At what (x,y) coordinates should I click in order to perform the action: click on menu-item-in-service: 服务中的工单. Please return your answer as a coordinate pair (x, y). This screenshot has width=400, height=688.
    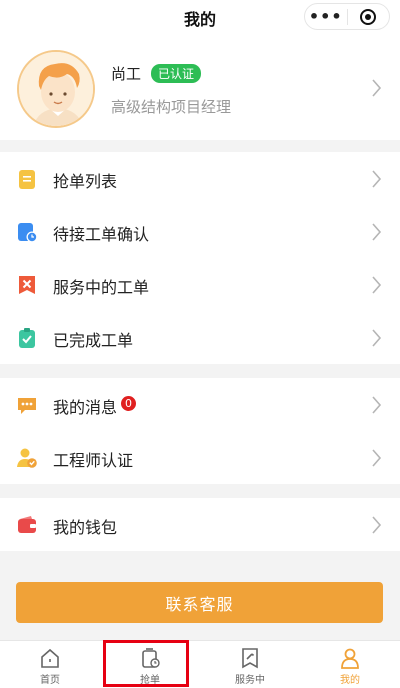
    Looking at the image, I should click on (200, 284).